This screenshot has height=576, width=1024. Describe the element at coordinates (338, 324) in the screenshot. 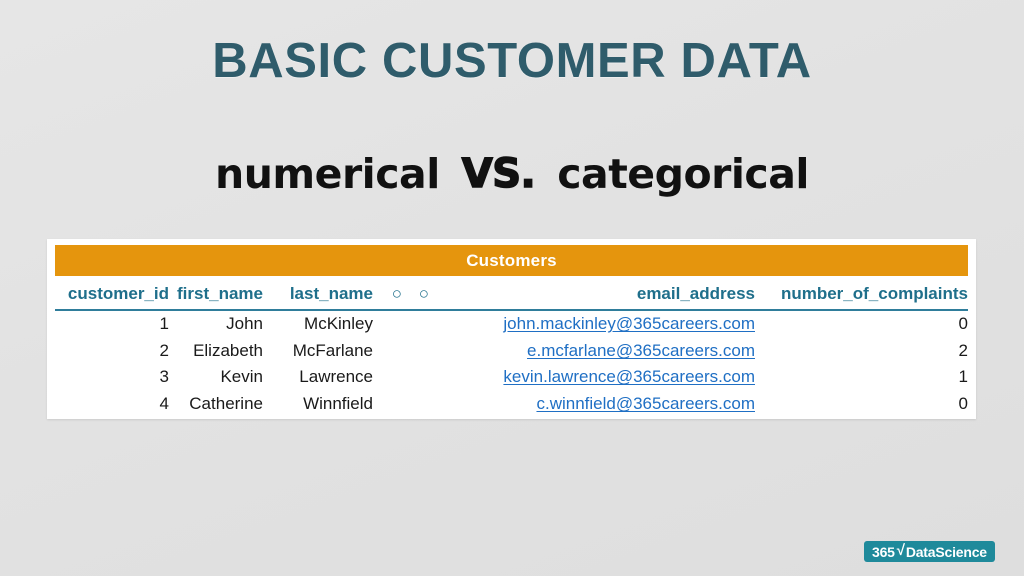

I see `cell-last-name: McKinley` at that location.